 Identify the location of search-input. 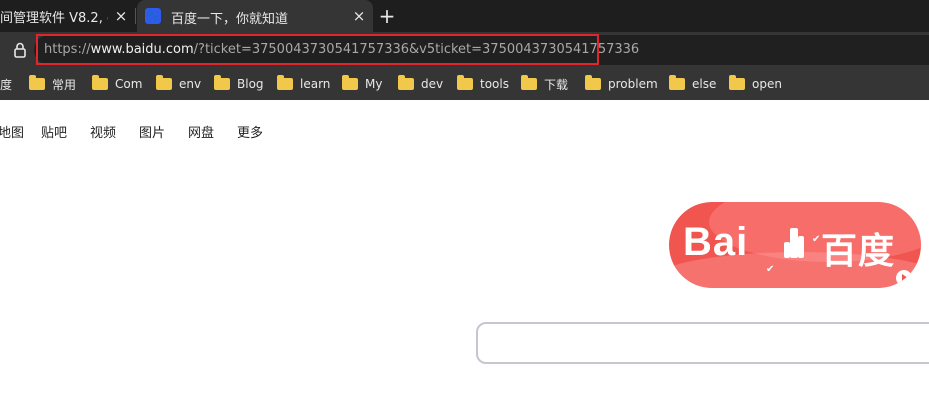
(702, 343).